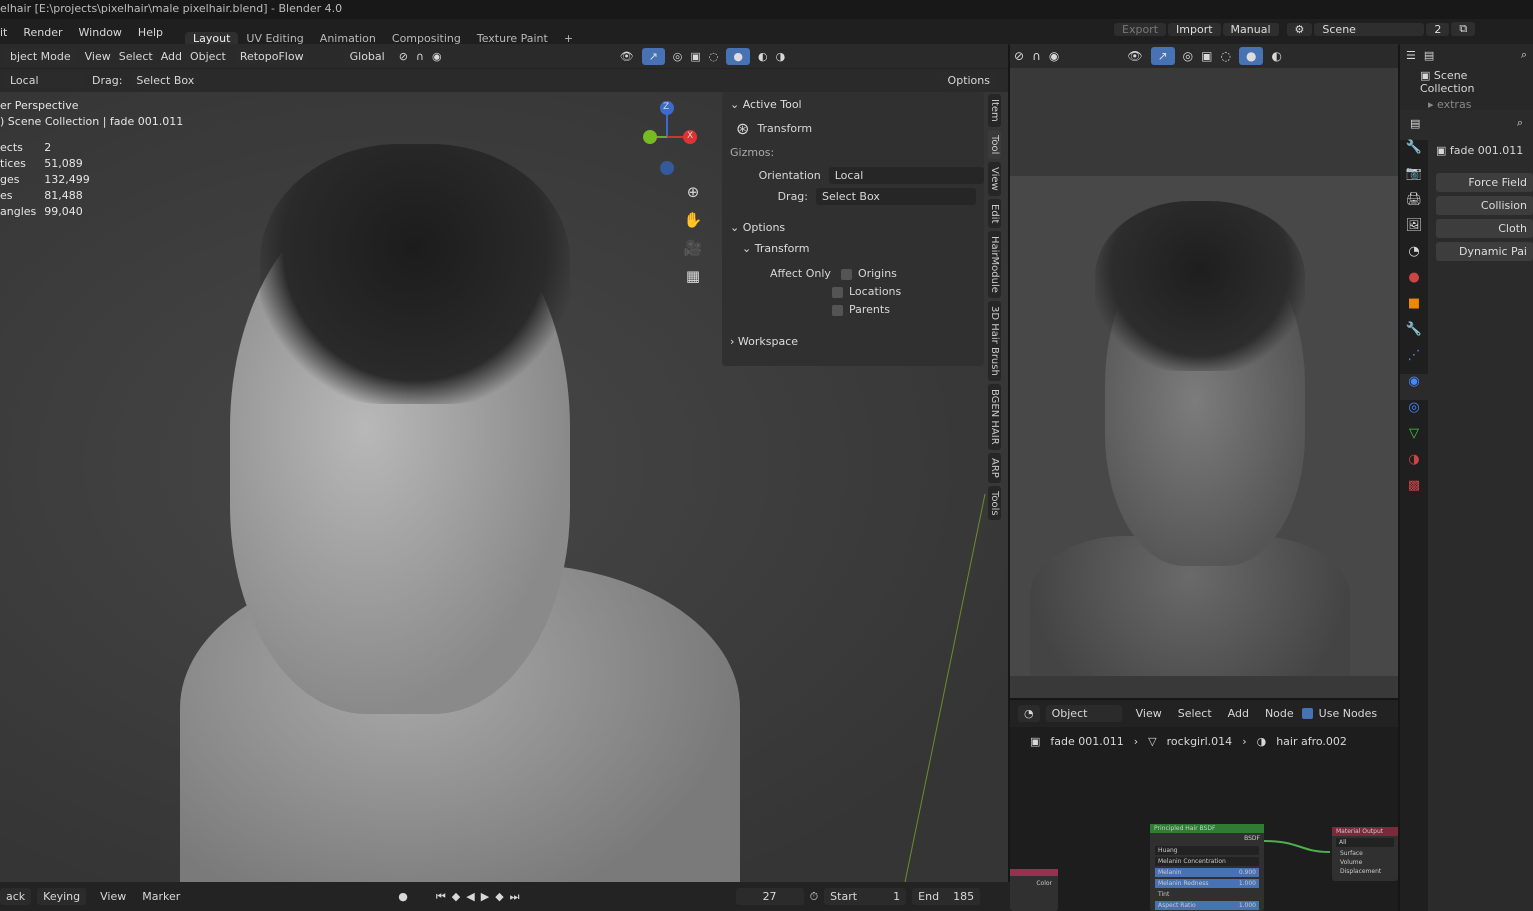 This screenshot has height=911, width=1533. I want to click on export-button: Export, so click(1140, 29).